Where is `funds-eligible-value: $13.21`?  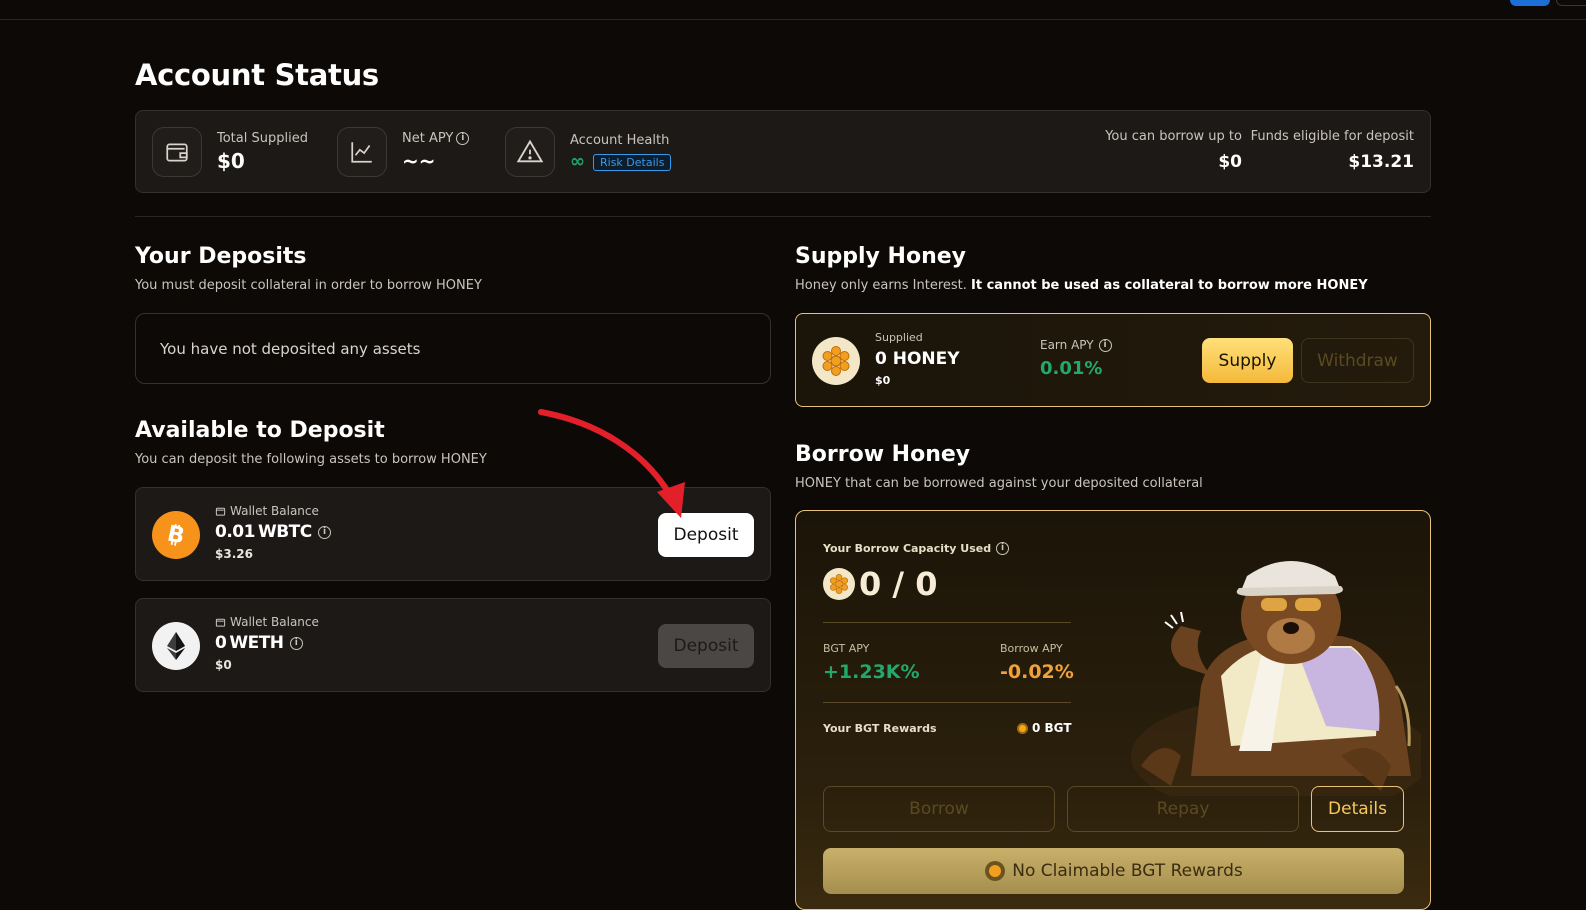 funds-eligible-value: $13.21 is located at coordinates (1381, 162).